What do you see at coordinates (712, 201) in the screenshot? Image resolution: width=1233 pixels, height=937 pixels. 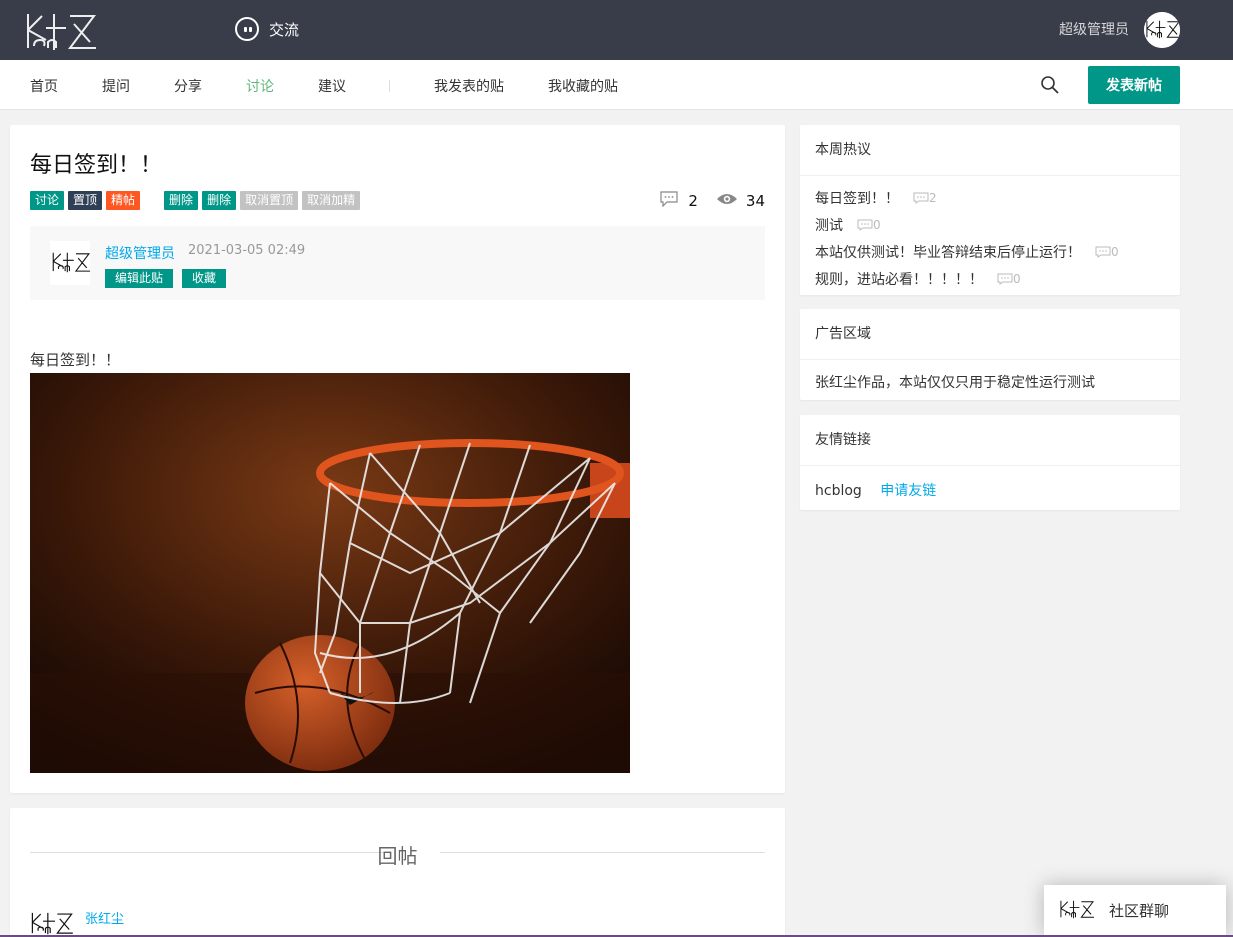 I see `post-stats: 2 34` at bounding box center [712, 201].